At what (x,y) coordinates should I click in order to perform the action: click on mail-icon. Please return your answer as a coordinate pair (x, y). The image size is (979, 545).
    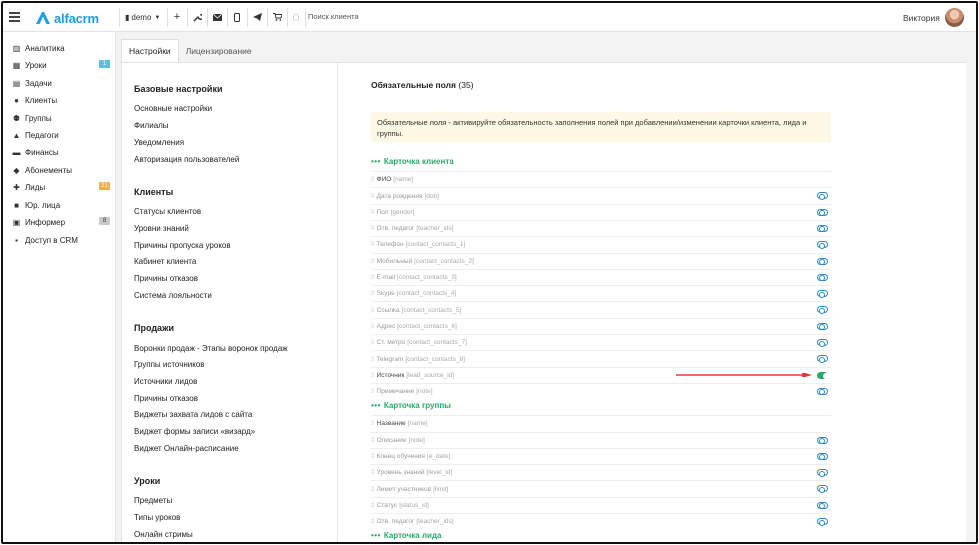
    Looking at the image, I should click on (217, 17).